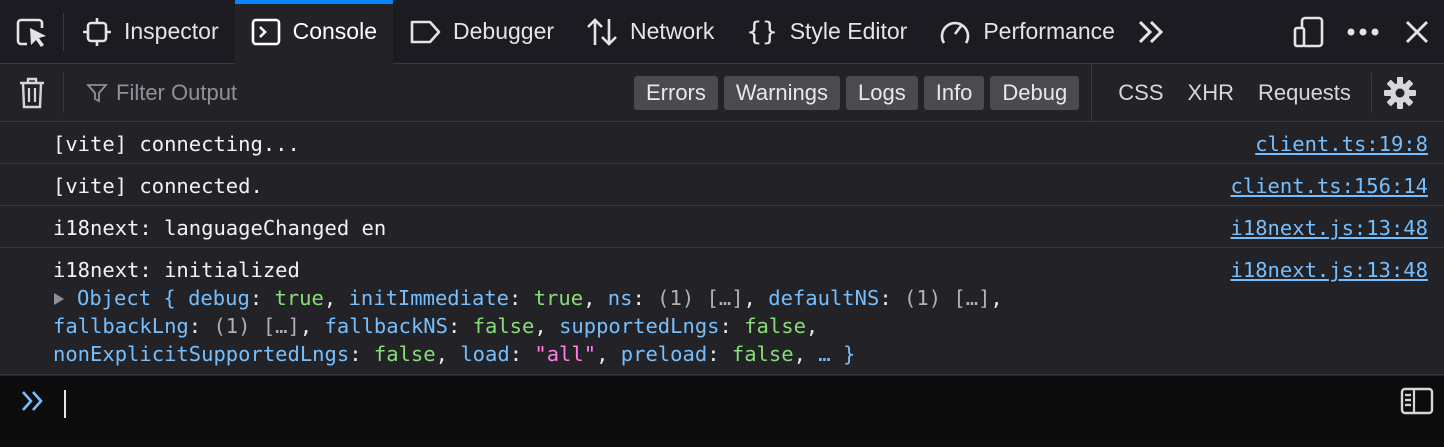  What do you see at coordinates (219, 298) in the screenshot?
I see `object-key: debug` at bounding box center [219, 298].